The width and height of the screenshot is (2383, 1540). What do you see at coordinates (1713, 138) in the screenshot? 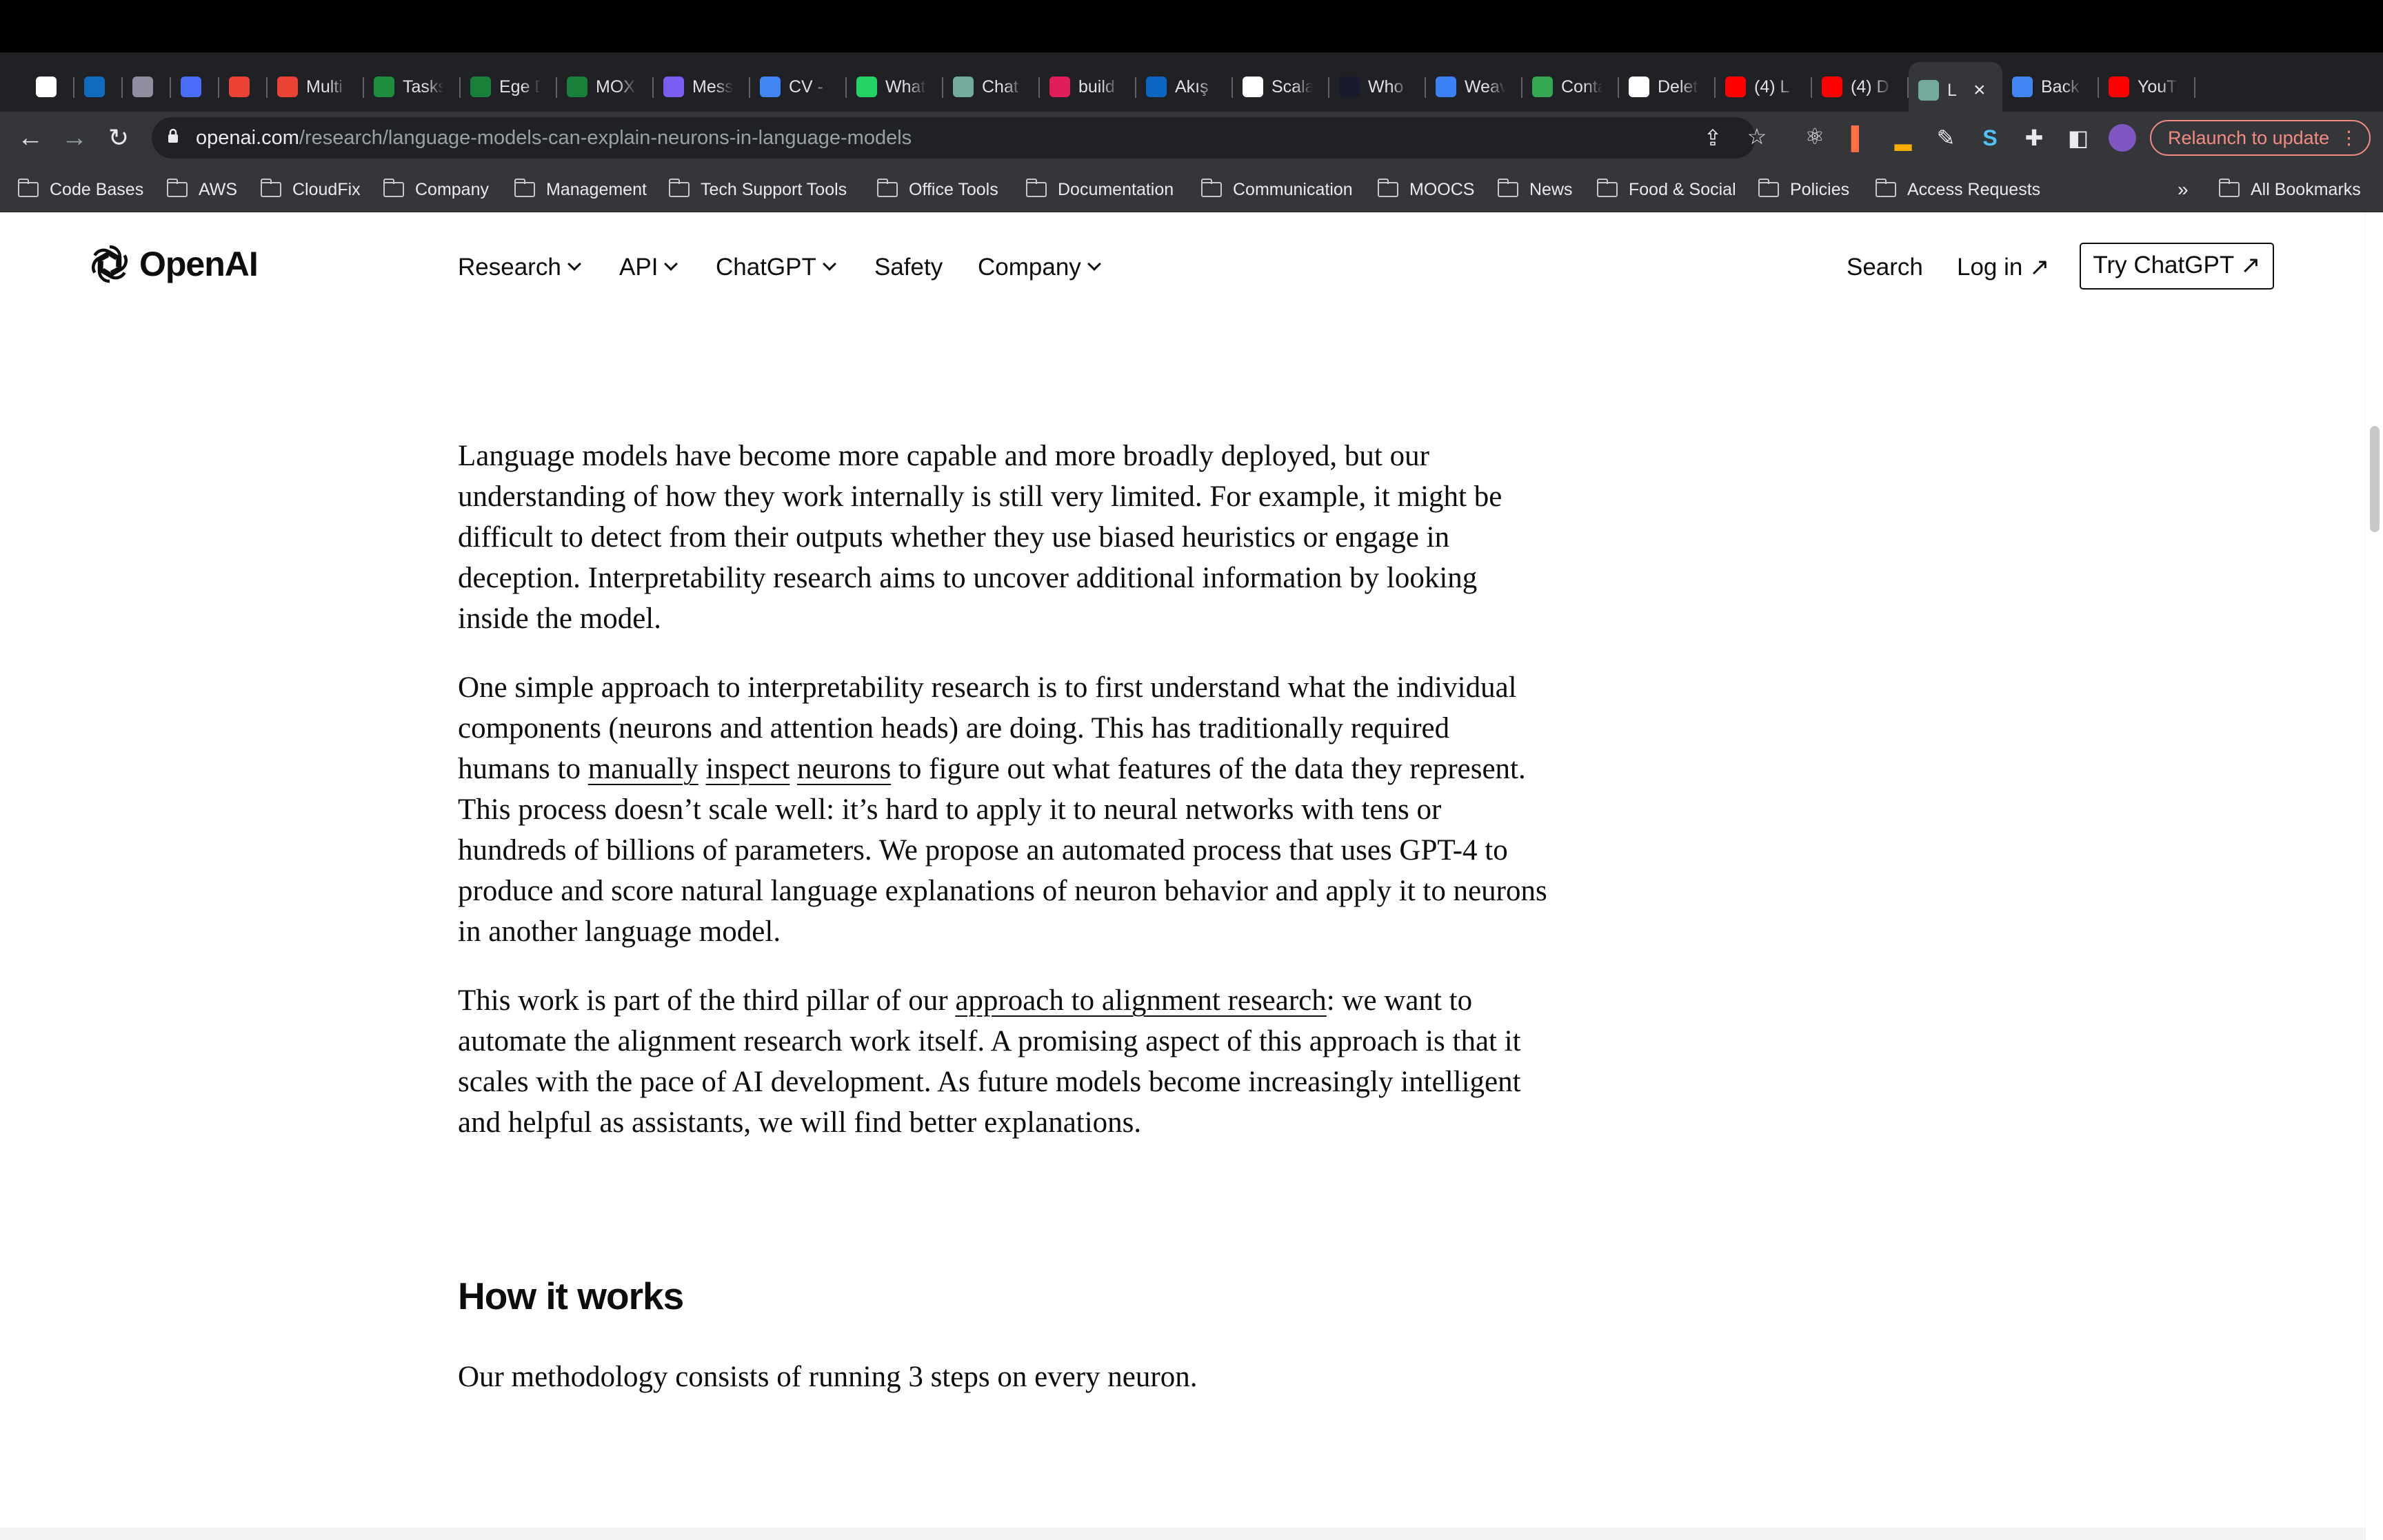
I see `share-icon: ⇪` at bounding box center [1713, 138].